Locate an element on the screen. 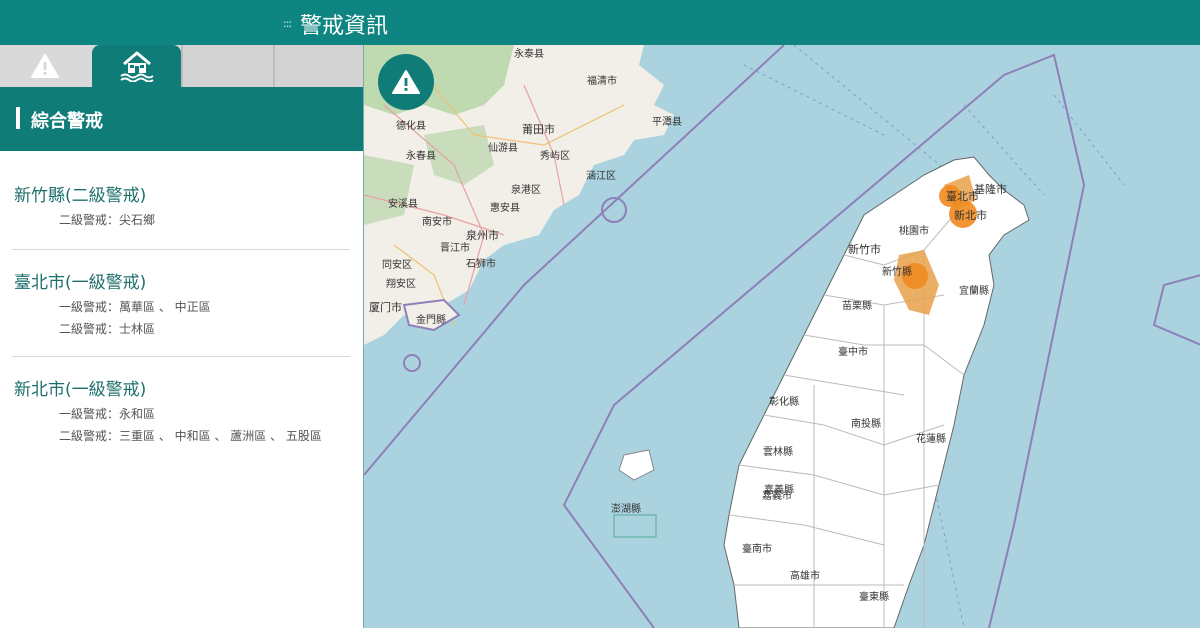 The width and height of the screenshot is (1200, 628). map-label: 臺東縣 is located at coordinates (874, 597).